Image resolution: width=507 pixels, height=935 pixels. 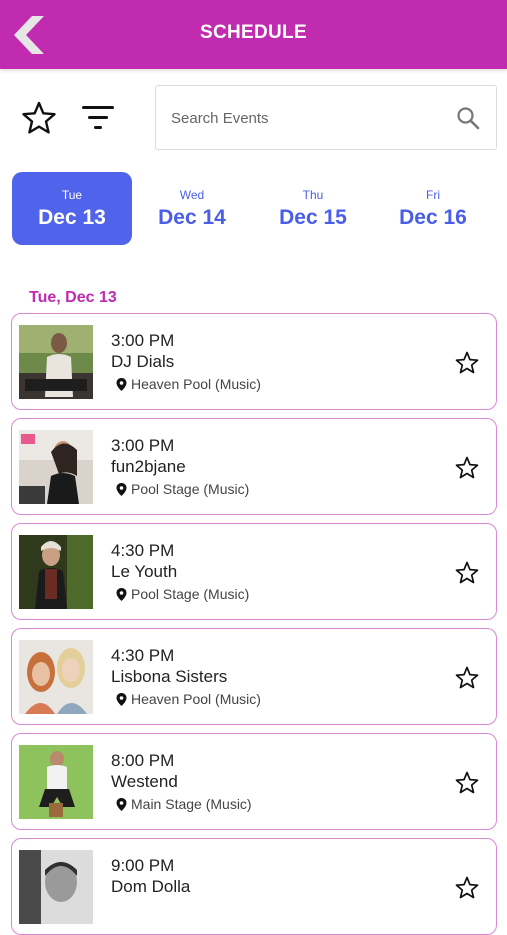 I want to click on tab-weekday: Tue, so click(x=72, y=195).